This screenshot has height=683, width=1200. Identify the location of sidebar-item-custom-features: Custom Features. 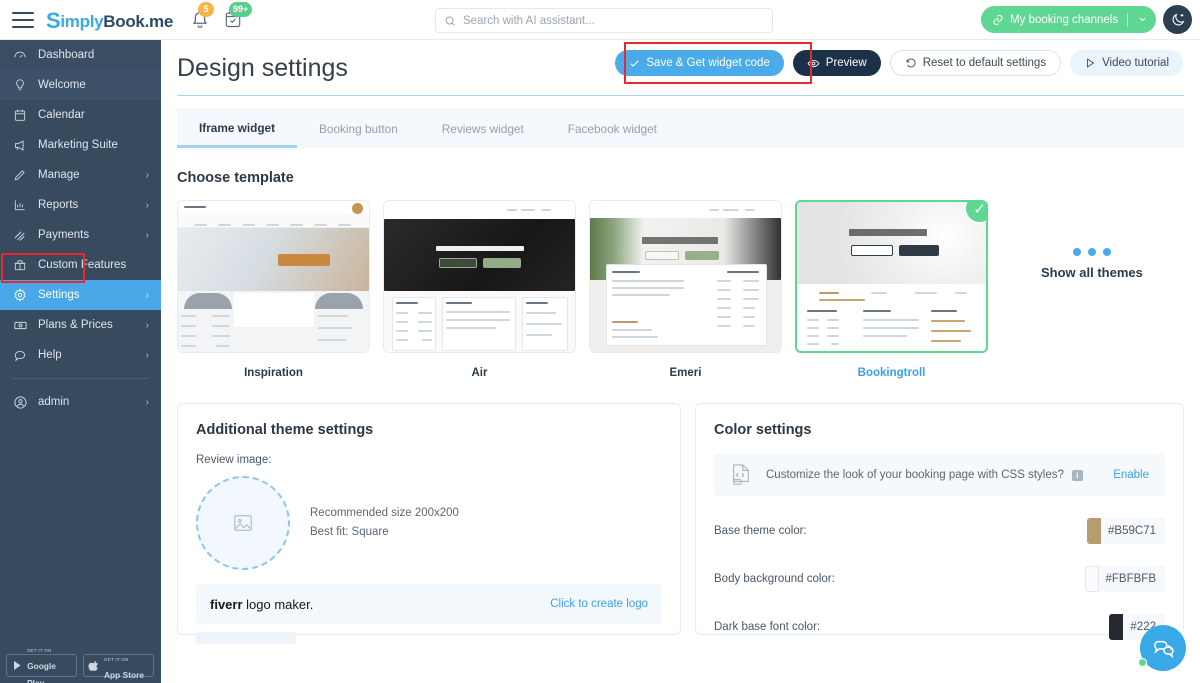
(80, 265).